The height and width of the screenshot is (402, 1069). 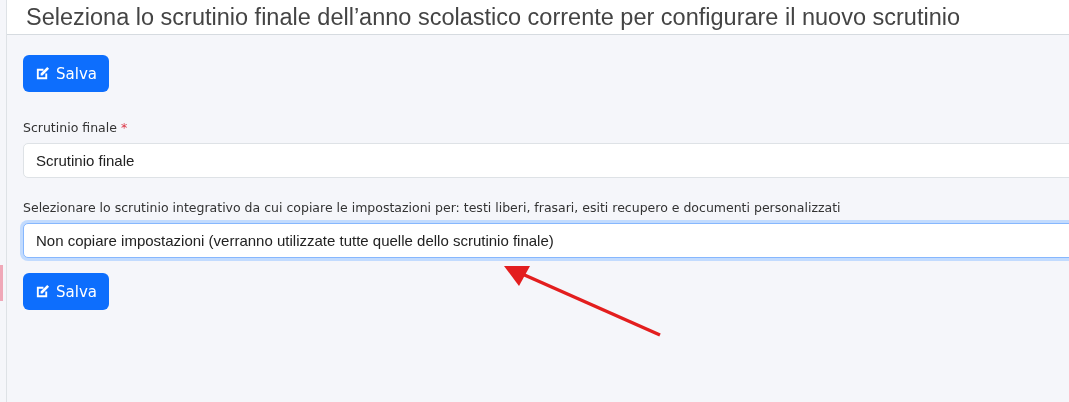 I want to click on select-field: Non copiare impostazioni (verranno utilizzate tutte quelle dello scrutinio finale), so click(x=546, y=240).